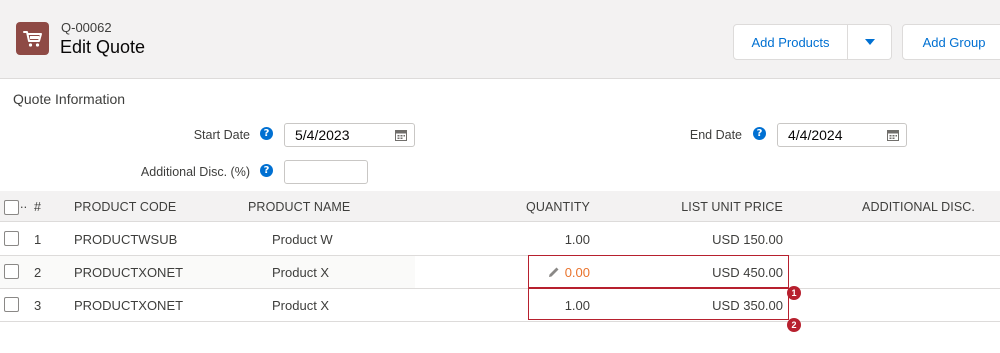 This screenshot has width=1000, height=353. I want to click on start-date-label: Start Date, so click(221, 135).